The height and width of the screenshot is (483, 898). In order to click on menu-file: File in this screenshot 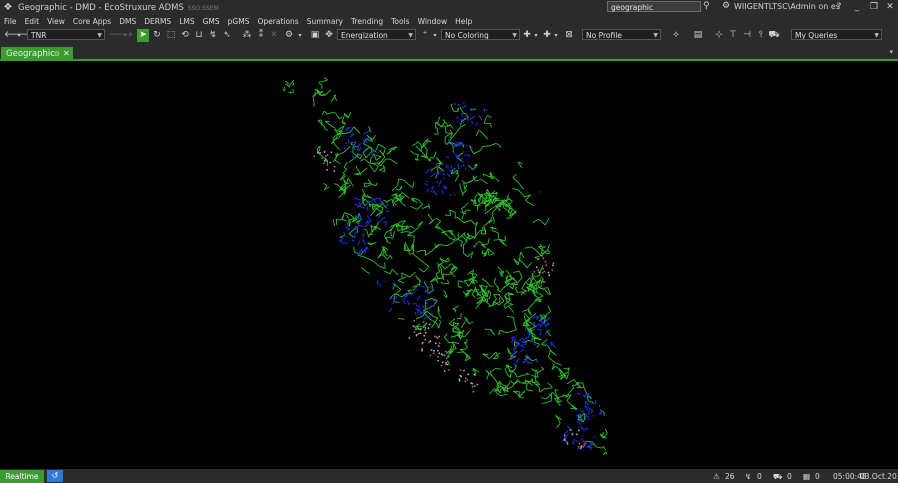, I will do `click(10, 21)`.